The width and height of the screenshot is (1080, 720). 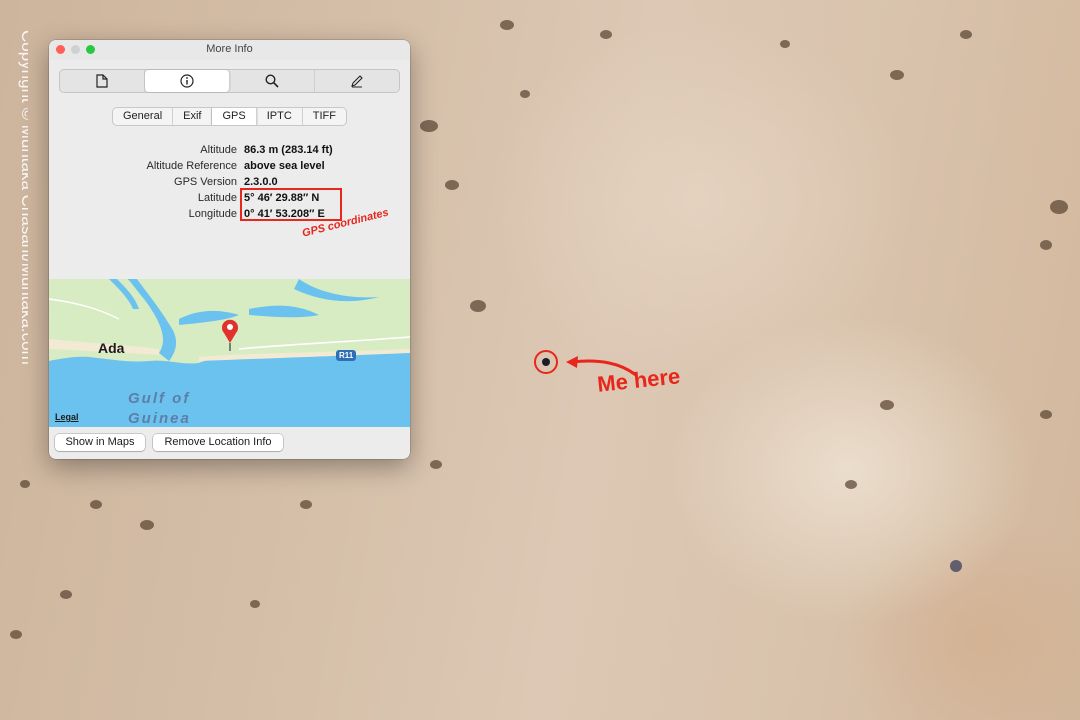 I want to click on tab-general: General, so click(x=143, y=116).